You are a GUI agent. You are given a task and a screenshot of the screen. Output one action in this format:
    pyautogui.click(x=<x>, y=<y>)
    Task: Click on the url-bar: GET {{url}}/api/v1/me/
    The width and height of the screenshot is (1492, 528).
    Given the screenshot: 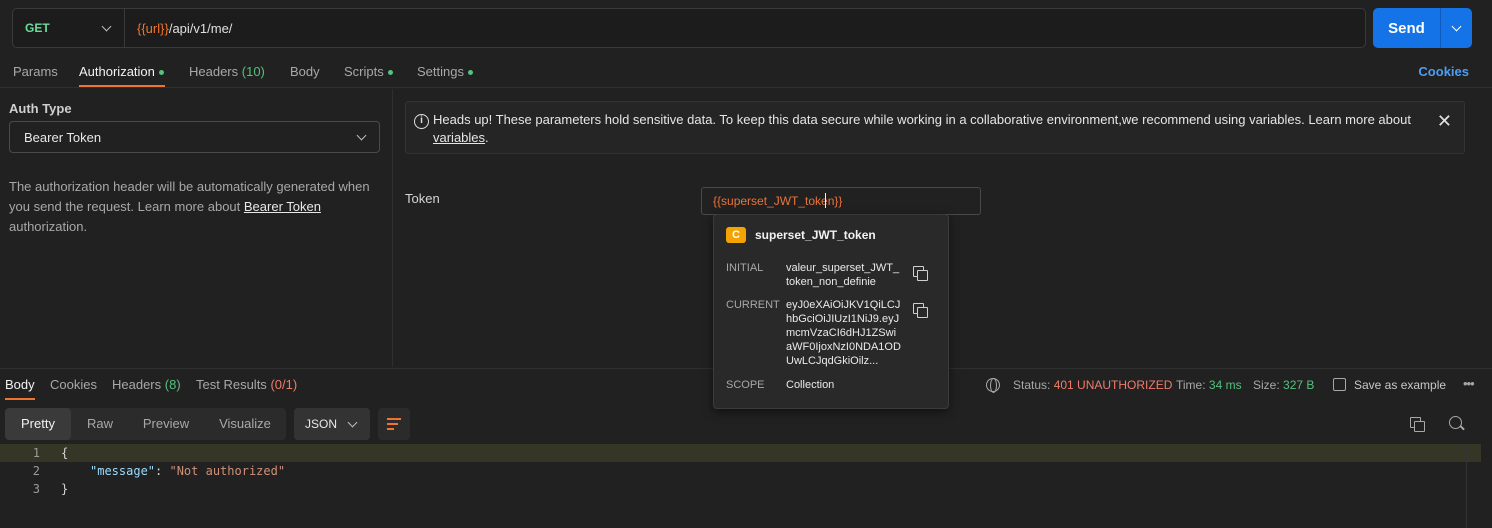 What is the action you would take?
    pyautogui.click(x=689, y=28)
    